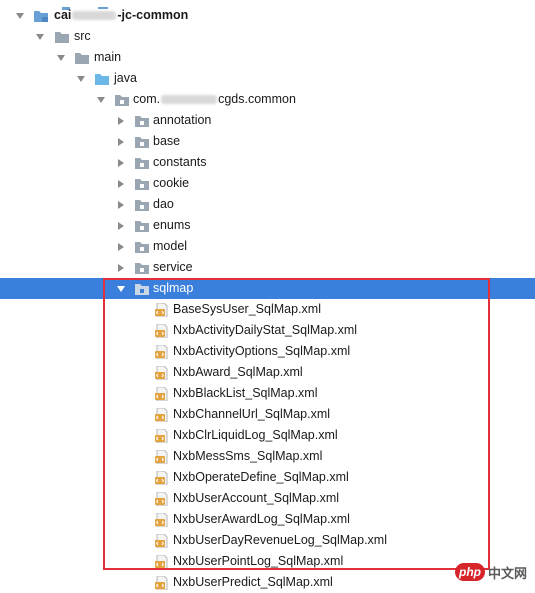 This screenshot has width=535, height=593. Describe the element at coordinates (267, 162) in the screenshot. I see `tree-row-package-constants: constants` at that location.